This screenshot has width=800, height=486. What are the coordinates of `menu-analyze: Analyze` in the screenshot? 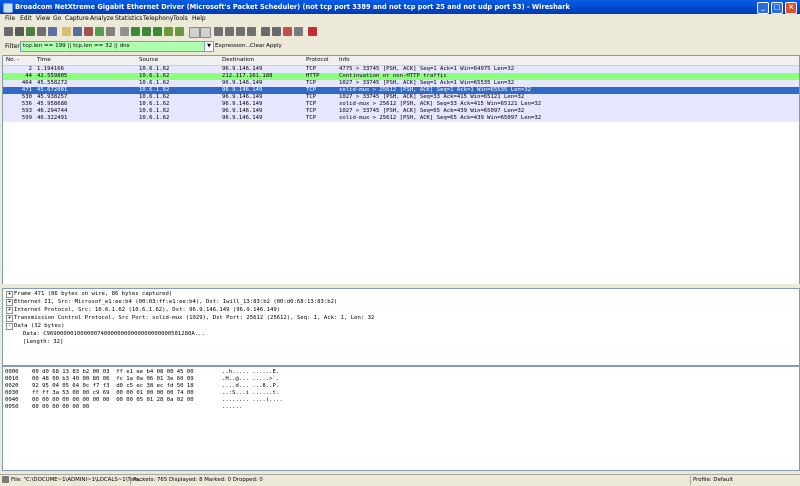 It's located at (102, 18).